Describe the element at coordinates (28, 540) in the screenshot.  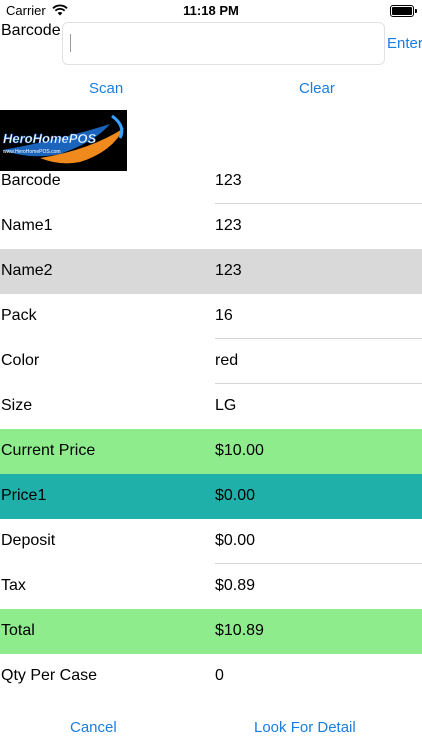
I see `detail-key: Deposit` at that location.